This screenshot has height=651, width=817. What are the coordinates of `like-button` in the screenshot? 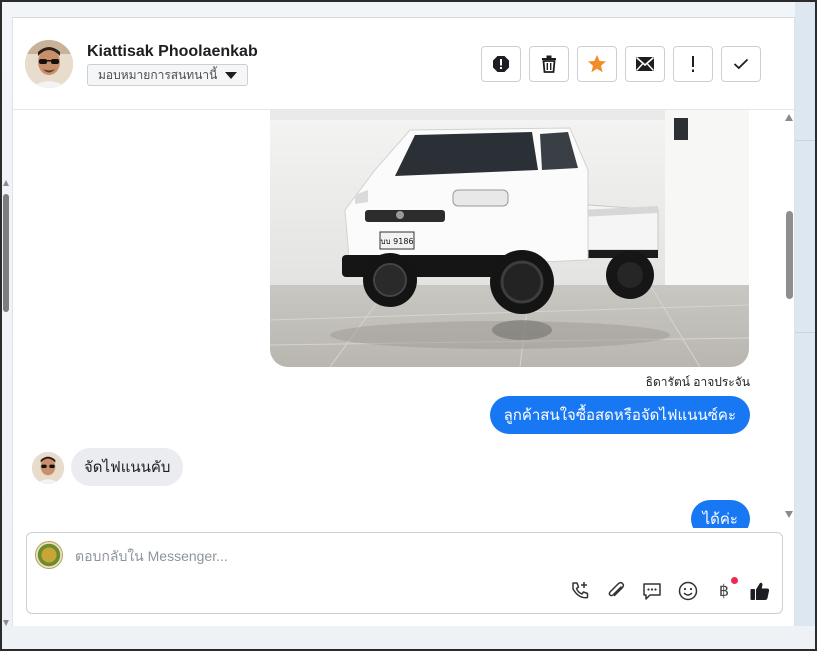 It's located at (760, 591).